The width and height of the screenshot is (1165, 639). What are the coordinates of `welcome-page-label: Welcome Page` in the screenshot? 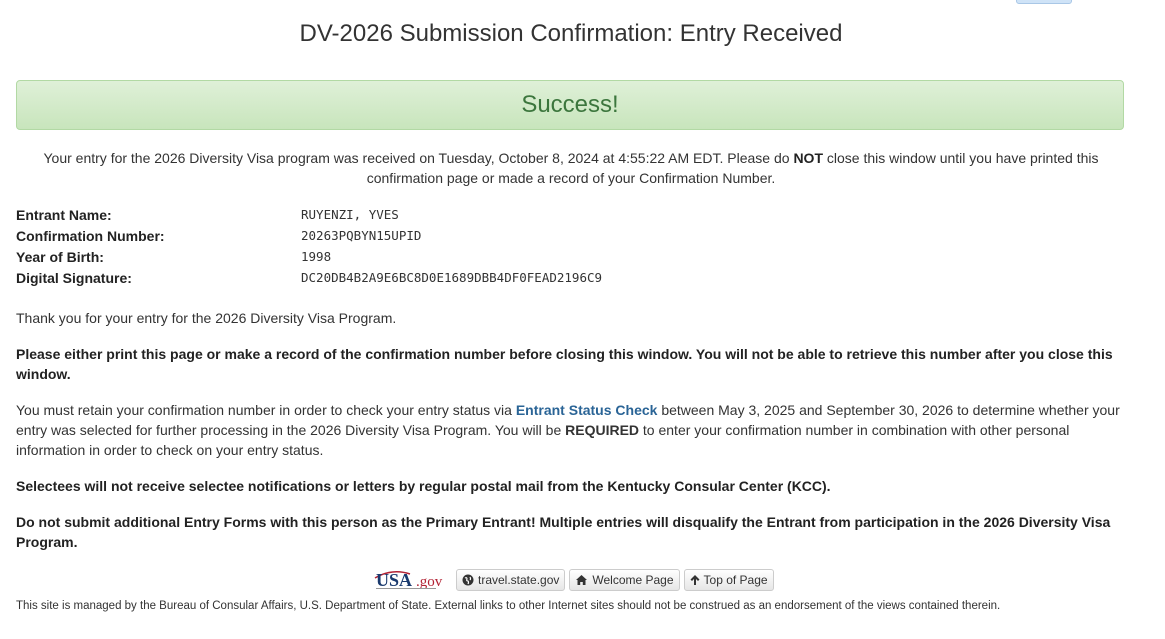 It's located at (633, 580).